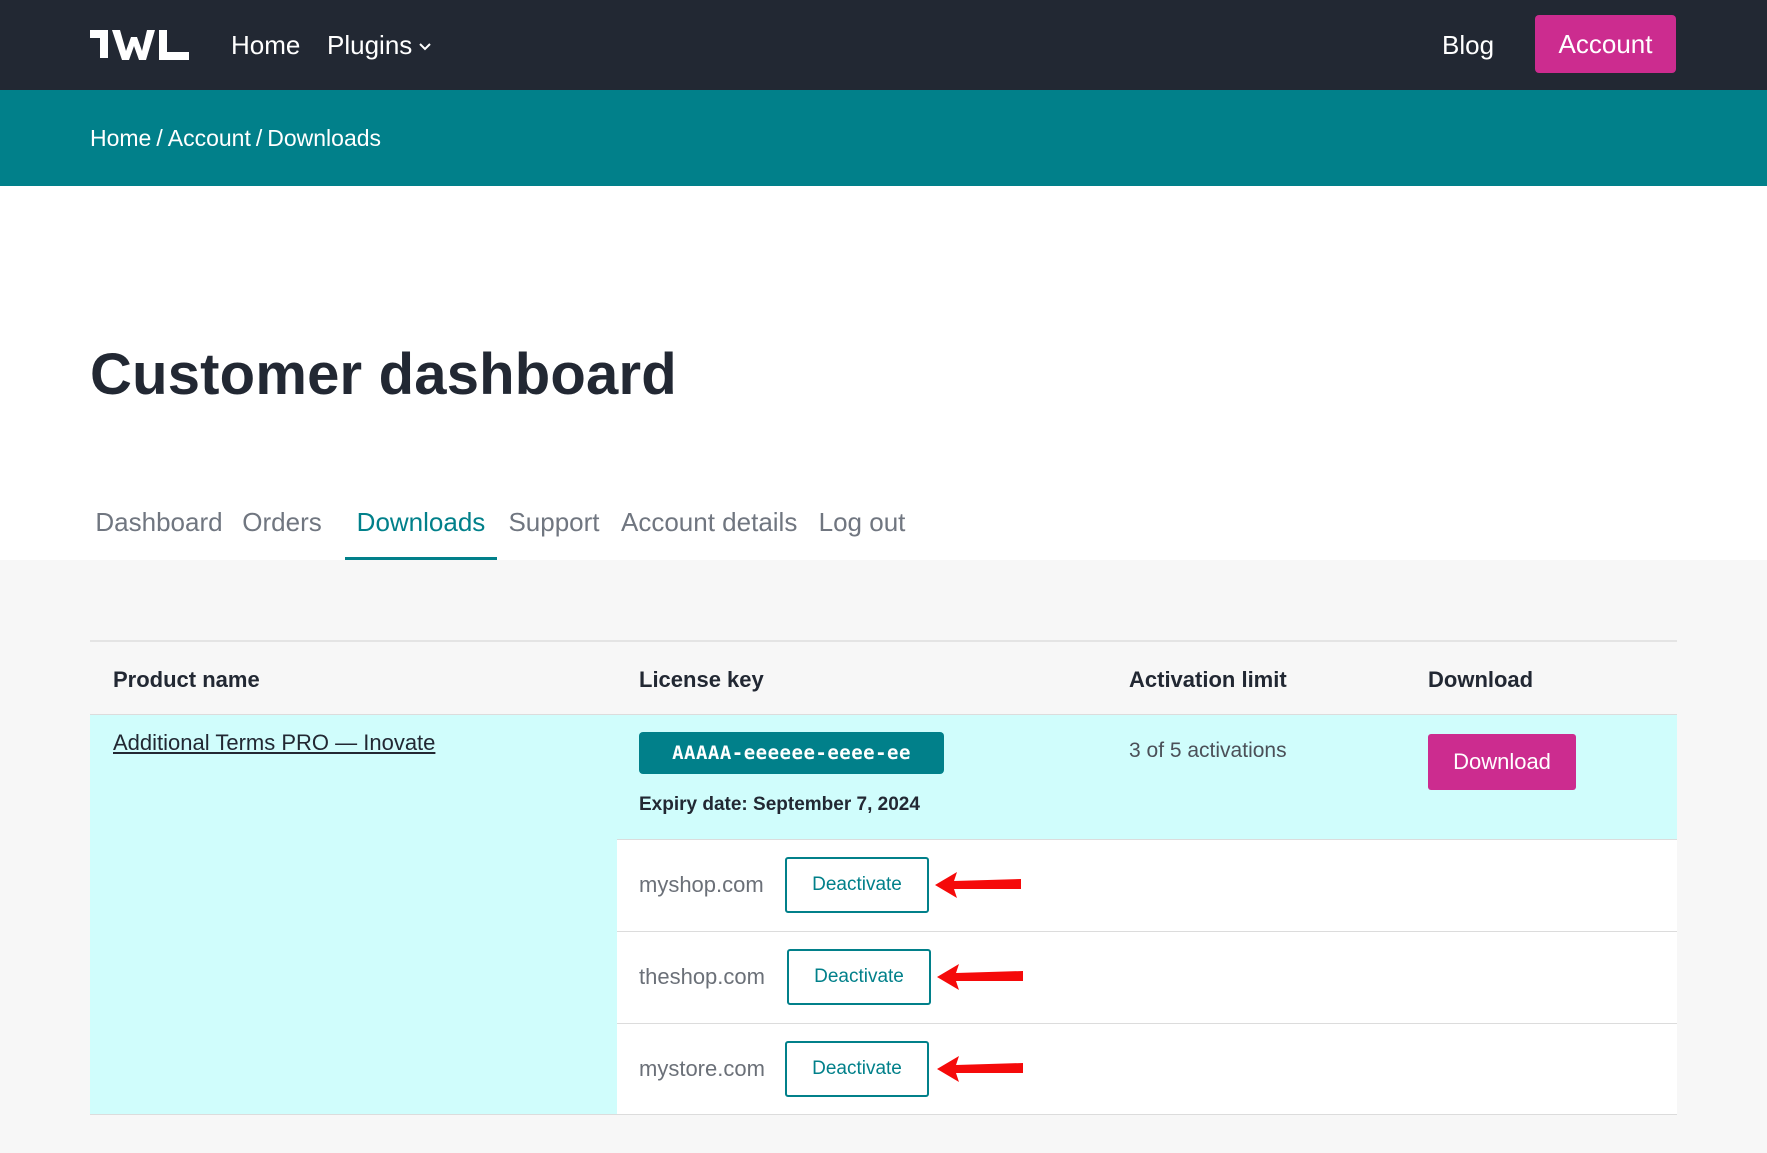 The image size is (1767, 1153). Describe the element at coordinates (702, 1068) in the screenshot. I see `site-domain: mystore.com` at that location.